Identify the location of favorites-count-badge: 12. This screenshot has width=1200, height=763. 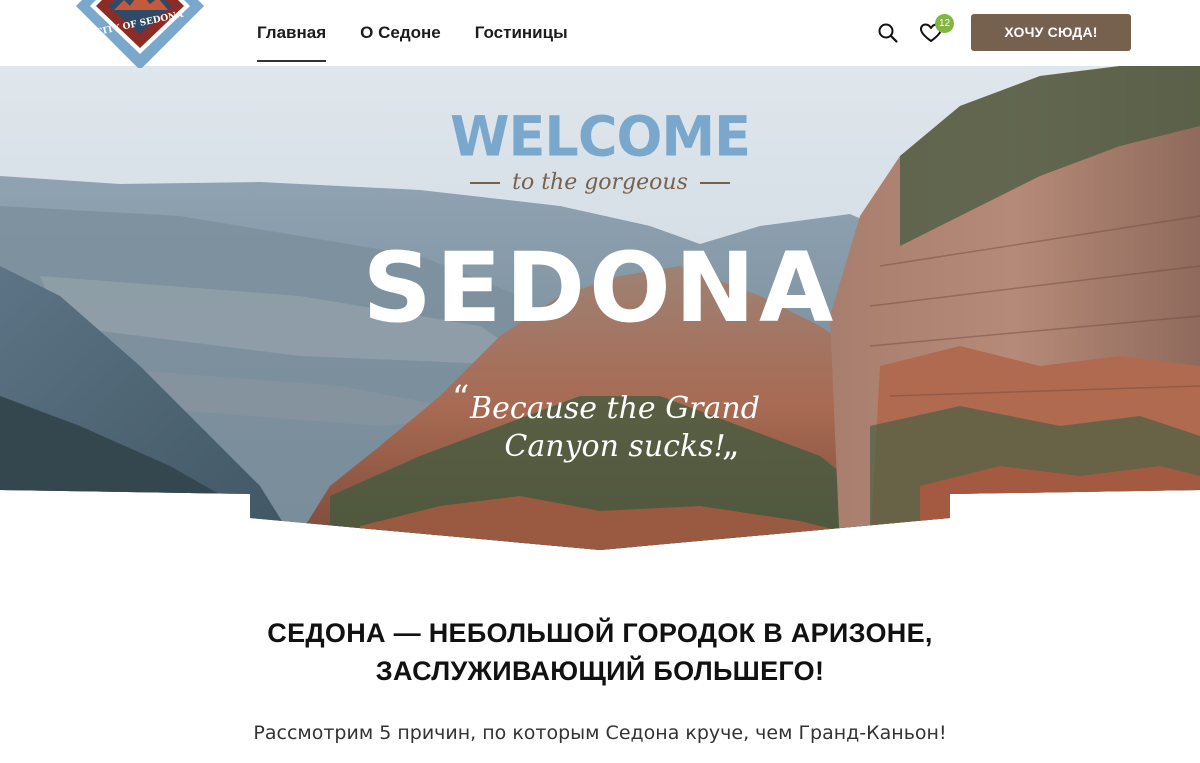
(944, 23).